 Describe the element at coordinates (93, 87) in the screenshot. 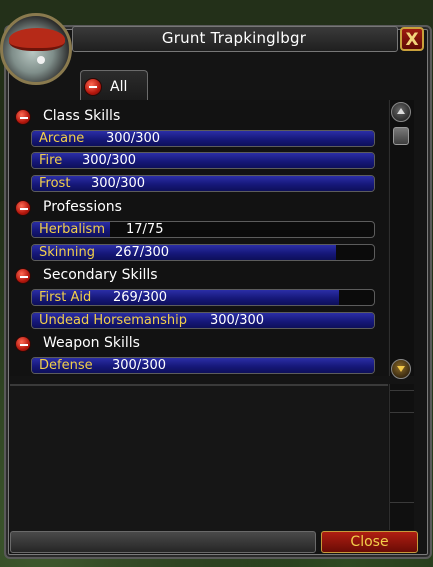

I see `collapse-all-icon` at that location.